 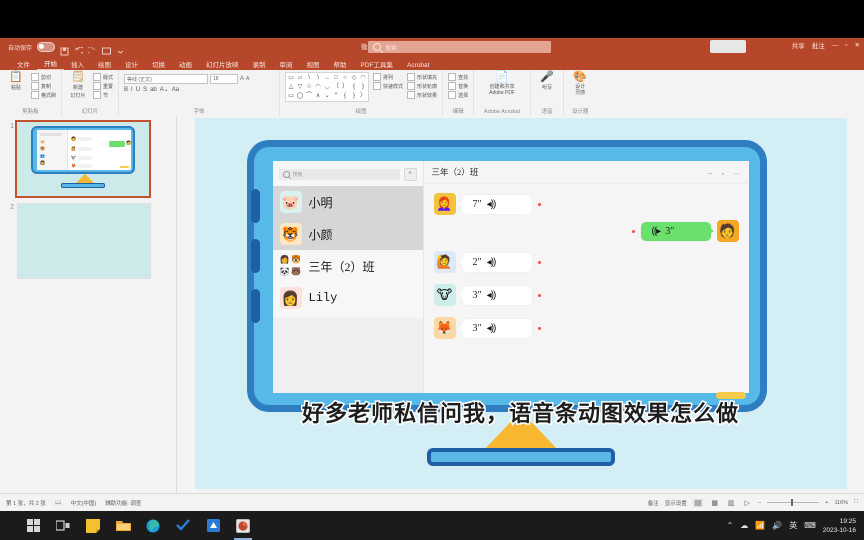 I want to click on tab-animations: 动画, so click(x=185, y=64).